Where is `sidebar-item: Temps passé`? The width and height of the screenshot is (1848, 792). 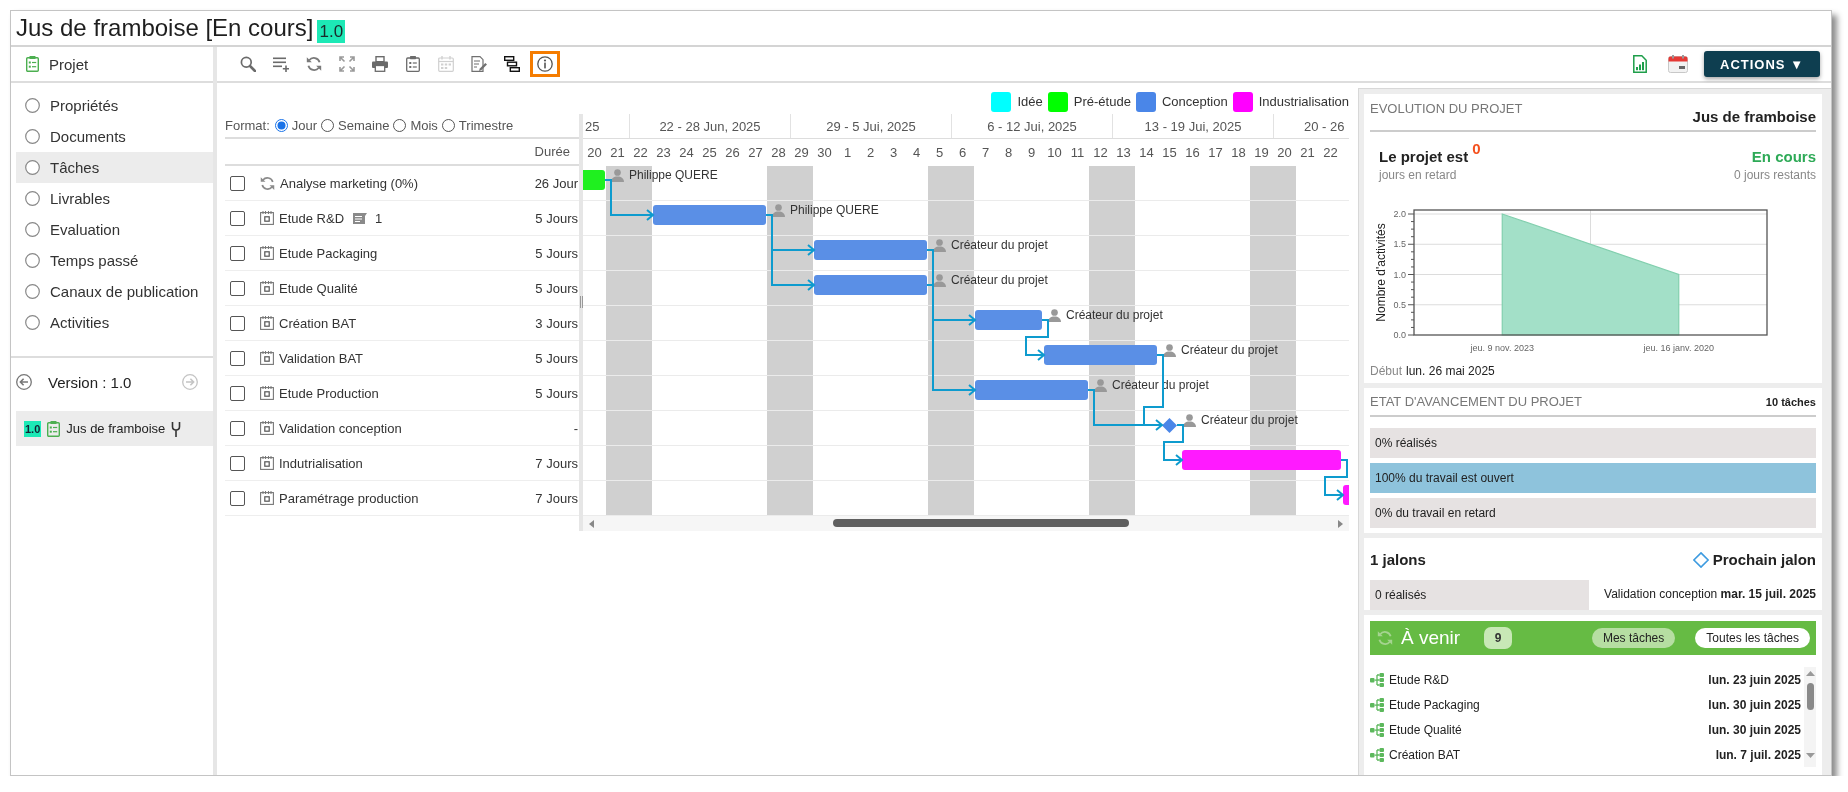 sidebar-item: Temps passé is located at coordinates (114, 260).